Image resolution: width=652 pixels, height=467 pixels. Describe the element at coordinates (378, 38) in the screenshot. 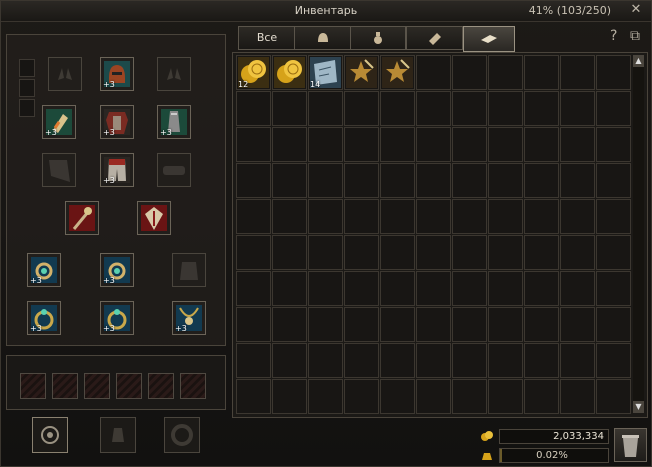

I see `tab-consumables` at that location.